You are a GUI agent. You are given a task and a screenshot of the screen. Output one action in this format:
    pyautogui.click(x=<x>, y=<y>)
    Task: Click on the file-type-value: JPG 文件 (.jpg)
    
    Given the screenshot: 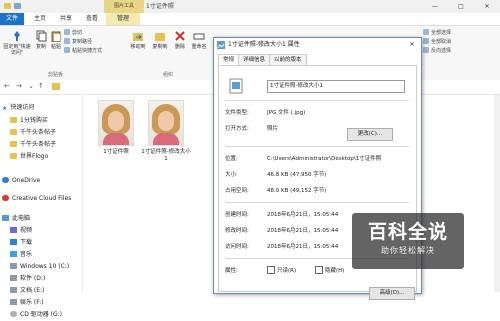 What is the action you would take?
    pyautogui.click(x=286, y=113)
    